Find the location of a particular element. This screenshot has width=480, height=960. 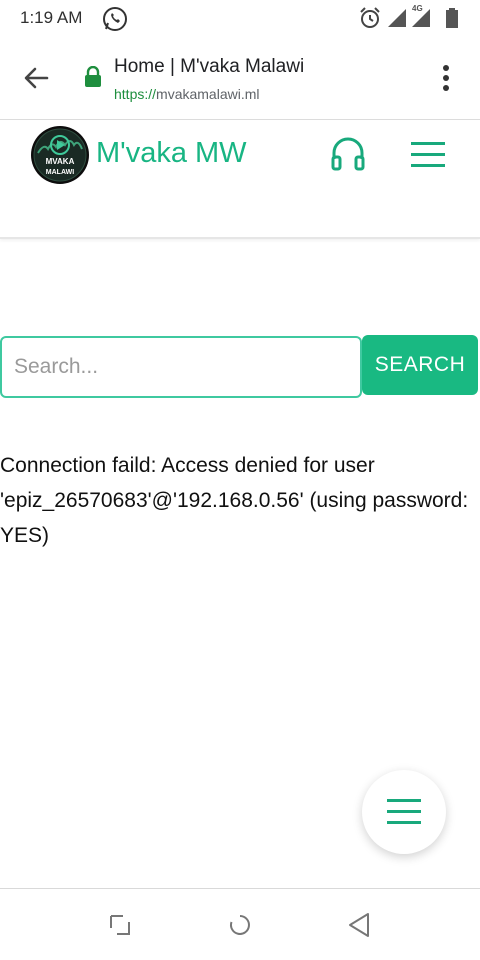

logo-text-line1: MVAKA is located at coordinates (60, 161).